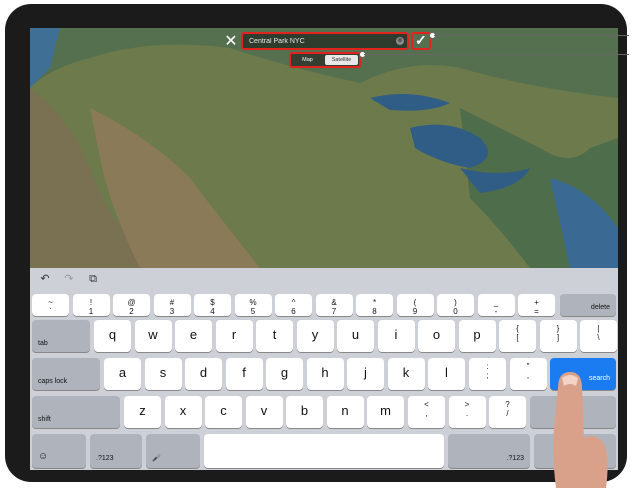 The height and width of the screenshot is (488, 633). I want to click on key-primary-char: 0, so click(455, 311).